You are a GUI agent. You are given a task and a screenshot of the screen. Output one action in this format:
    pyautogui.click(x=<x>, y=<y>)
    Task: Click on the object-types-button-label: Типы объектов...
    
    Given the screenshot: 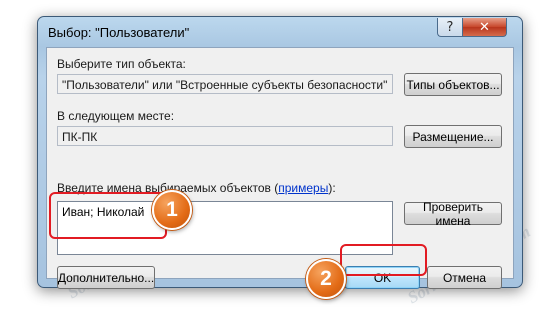 What is the action you would take?
    pyautogui.click(x=453, y=84)
    